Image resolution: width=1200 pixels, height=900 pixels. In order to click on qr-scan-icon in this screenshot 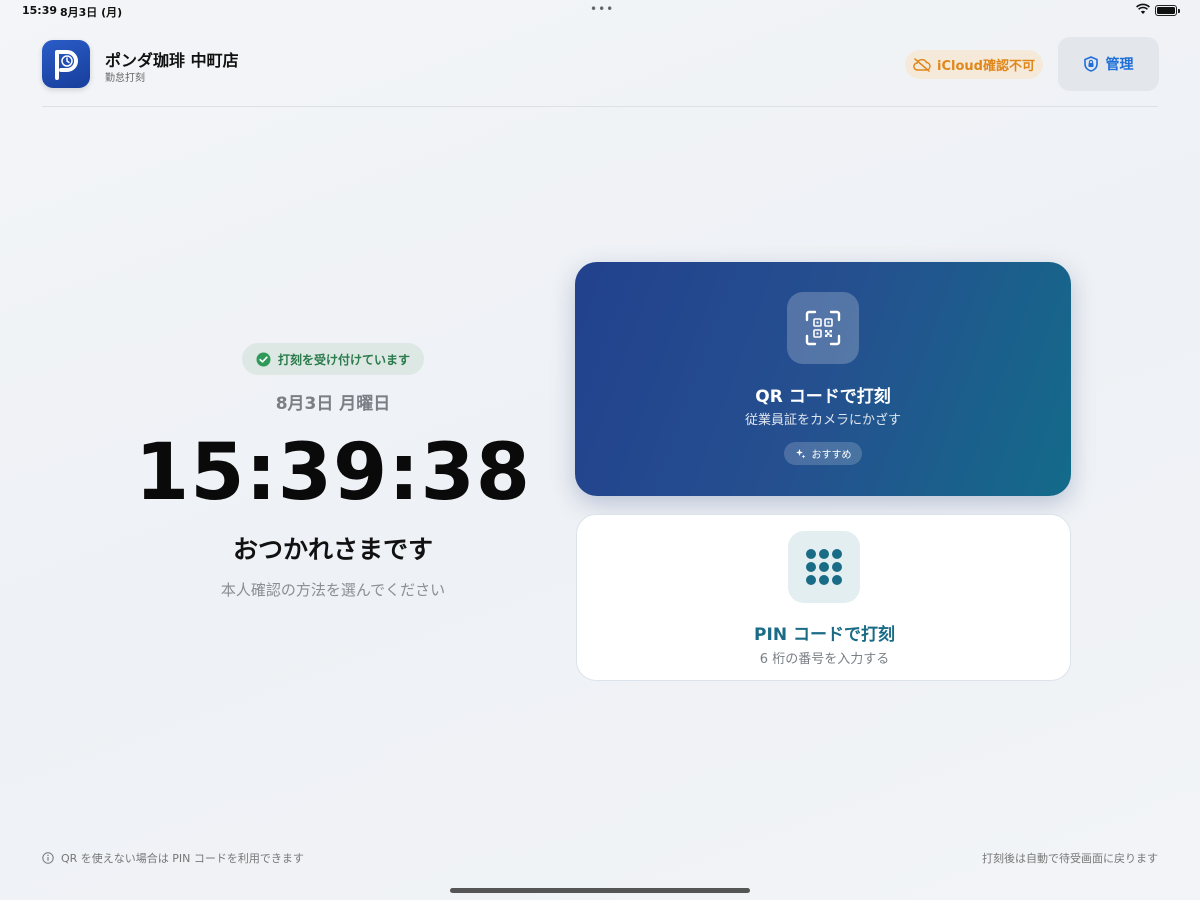, I will do `click(823, 328)`.